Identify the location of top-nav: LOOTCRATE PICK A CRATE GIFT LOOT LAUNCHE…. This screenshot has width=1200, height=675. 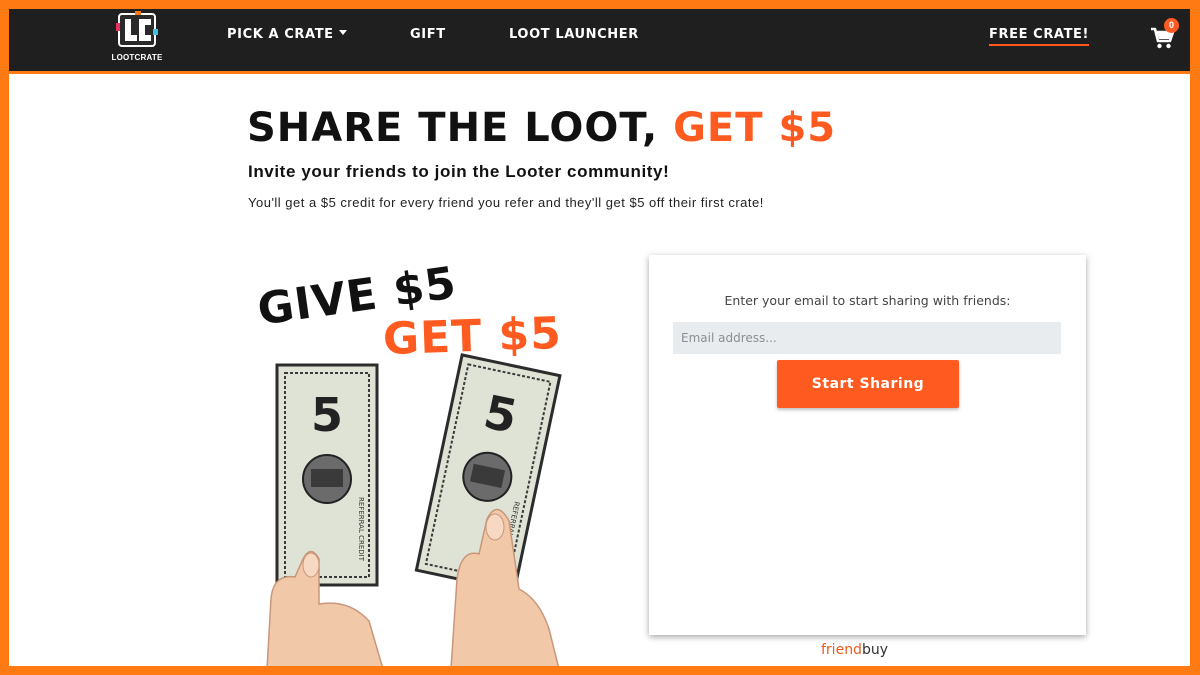
(599, 40).